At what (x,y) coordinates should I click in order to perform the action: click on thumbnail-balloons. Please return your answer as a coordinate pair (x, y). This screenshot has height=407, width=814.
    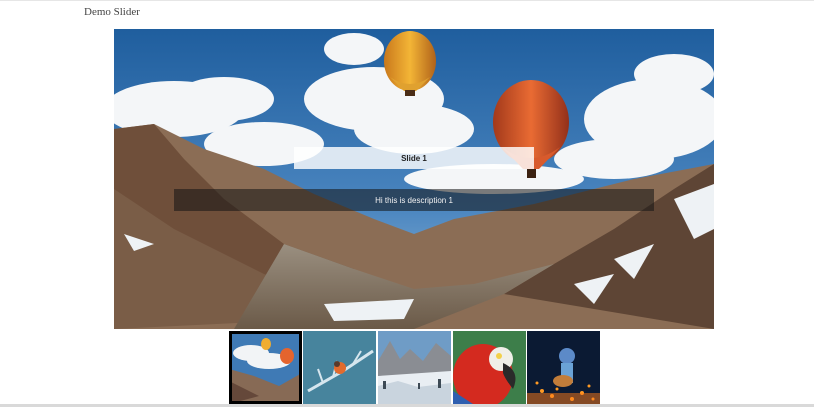
    Looking at the image, I should click on (265, 367).